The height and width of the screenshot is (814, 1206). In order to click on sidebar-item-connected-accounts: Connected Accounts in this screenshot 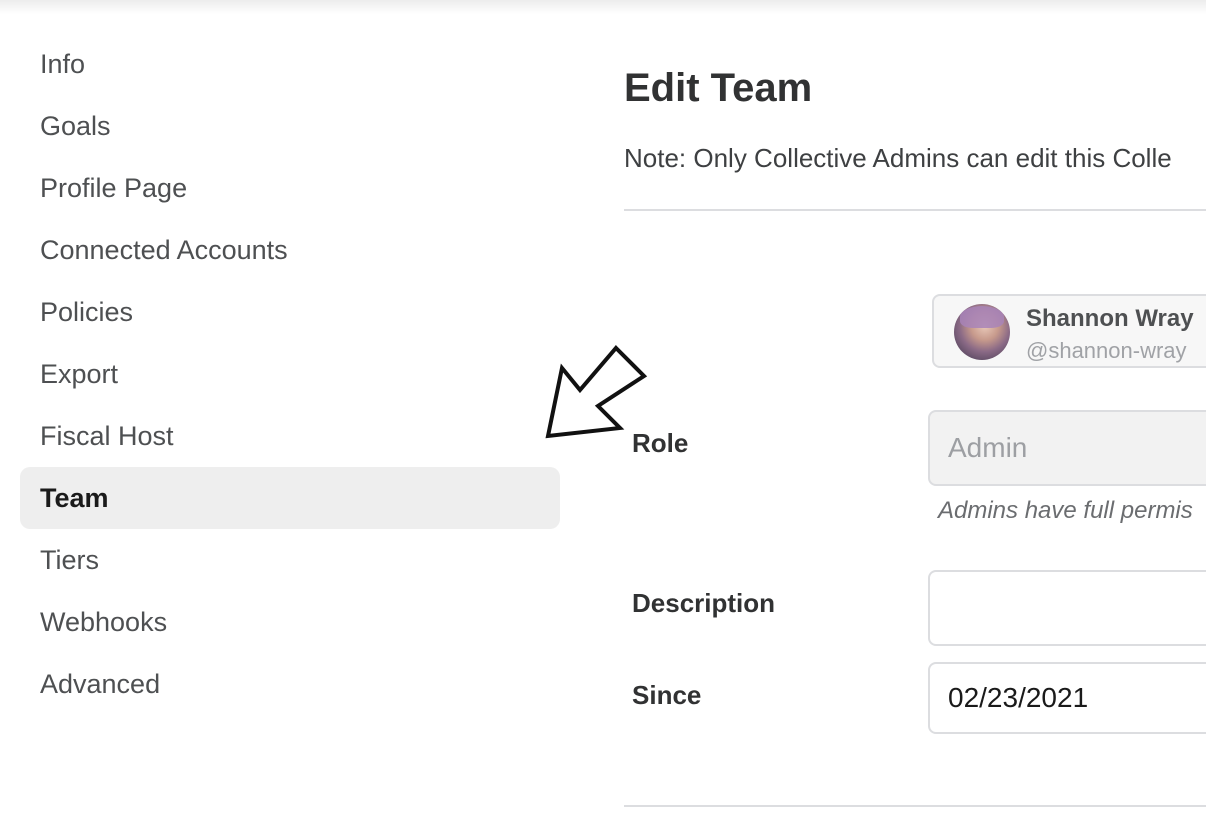, I will do `click(290, 250)`.